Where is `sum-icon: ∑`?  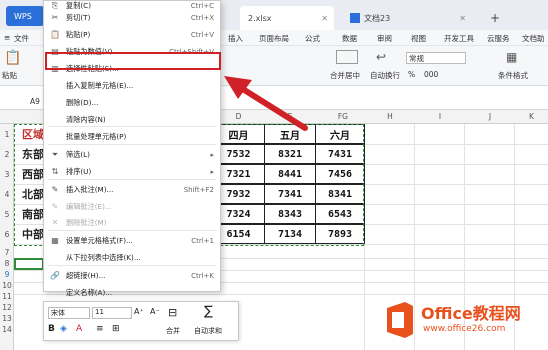 sum-icon: ∑ is located at coordinates (208, 311).